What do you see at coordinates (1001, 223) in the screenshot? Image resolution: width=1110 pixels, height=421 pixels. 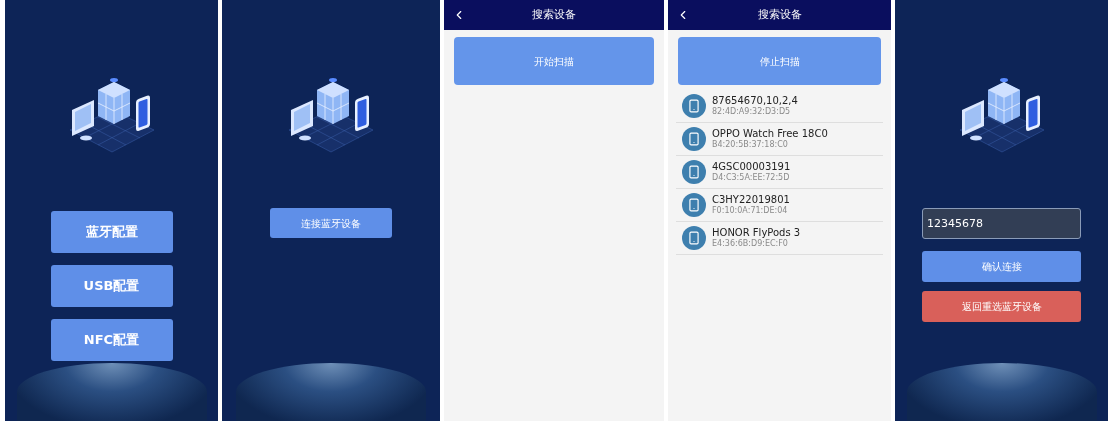 I see `password-field: 12345678` at bounding box center [1001, 223].